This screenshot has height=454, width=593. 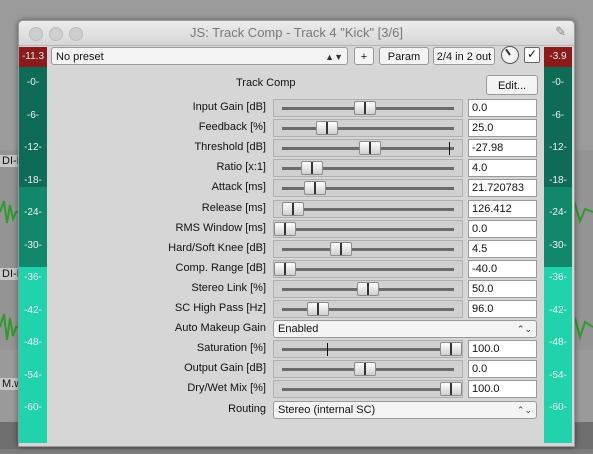 What do you see at coordinates (502, 128) in the screenshot?
I see `param-value-field: 25.0` at bounding box center [502, 128].